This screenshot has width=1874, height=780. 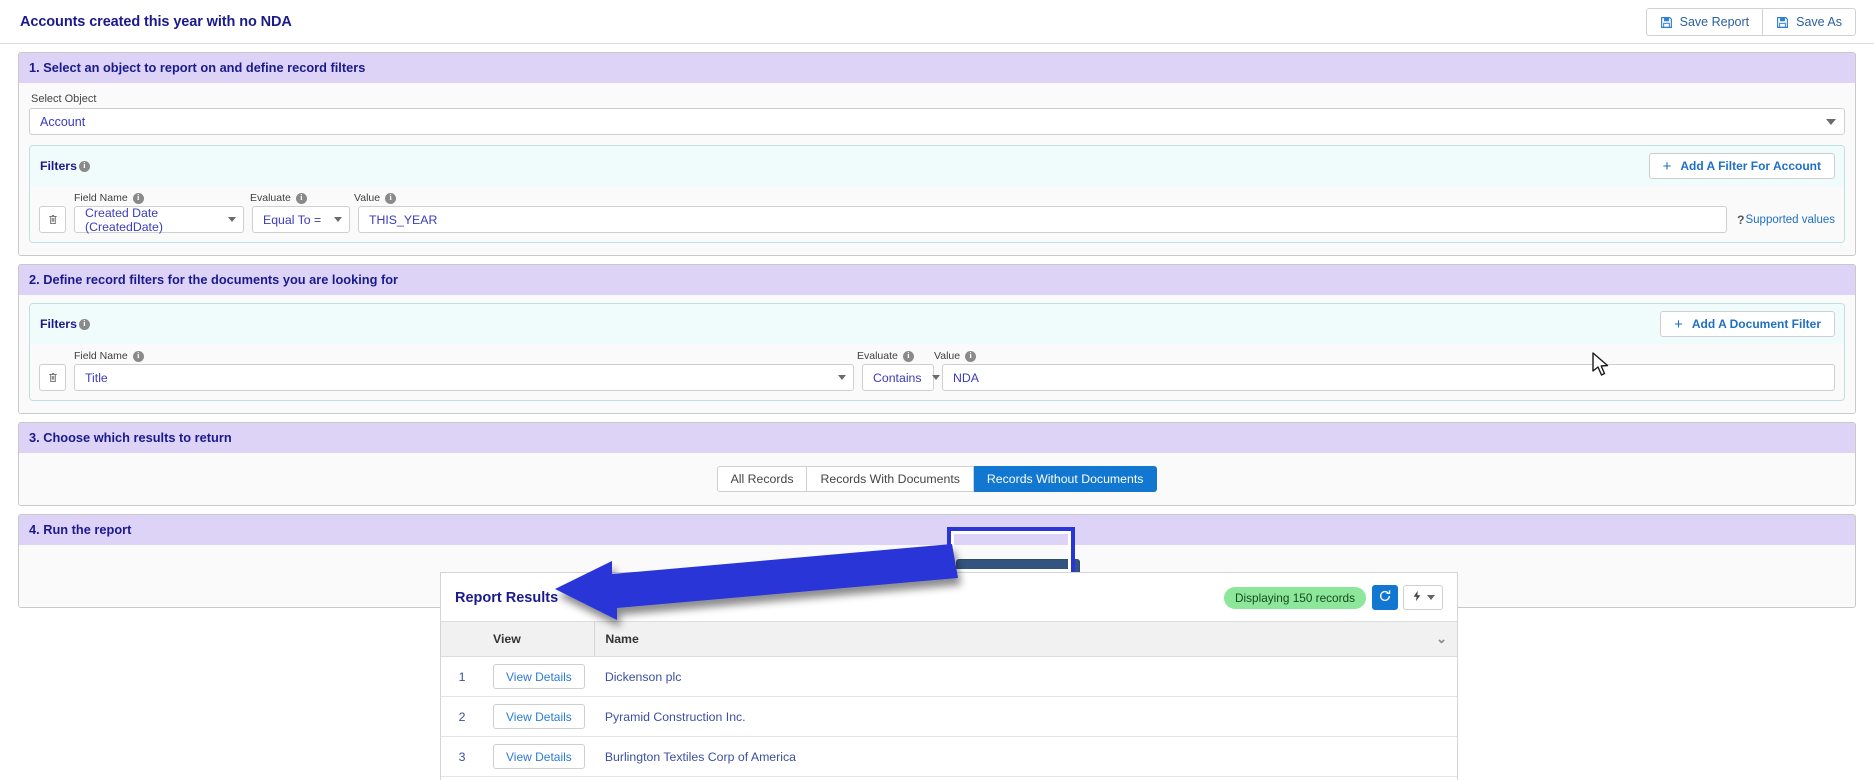 I want to click on toggle-all-records: All Records, so click(x=762, y=479).